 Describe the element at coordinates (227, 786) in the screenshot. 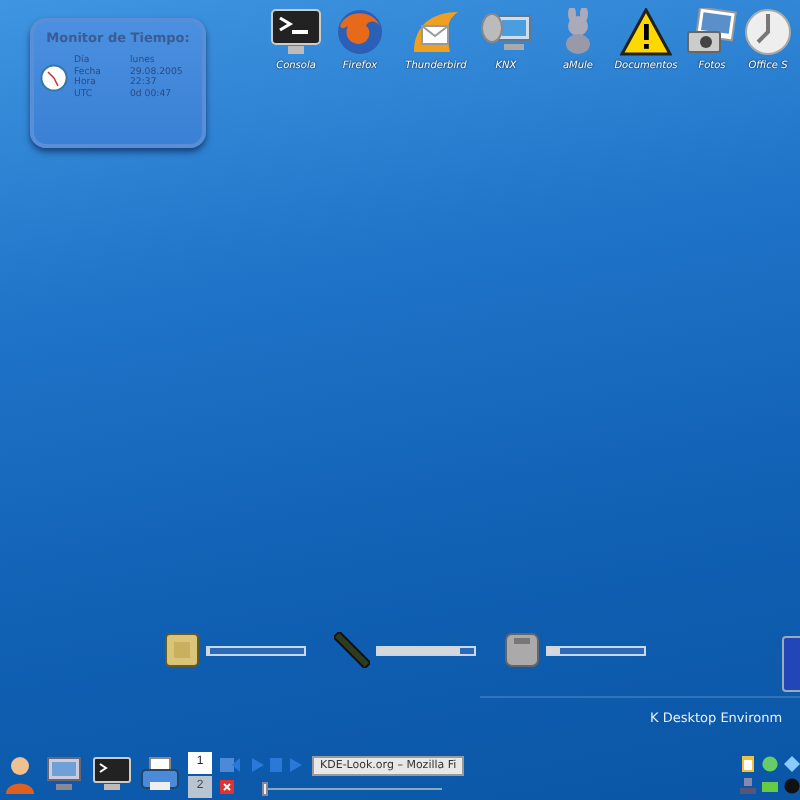

I see `close-icon` at that location.